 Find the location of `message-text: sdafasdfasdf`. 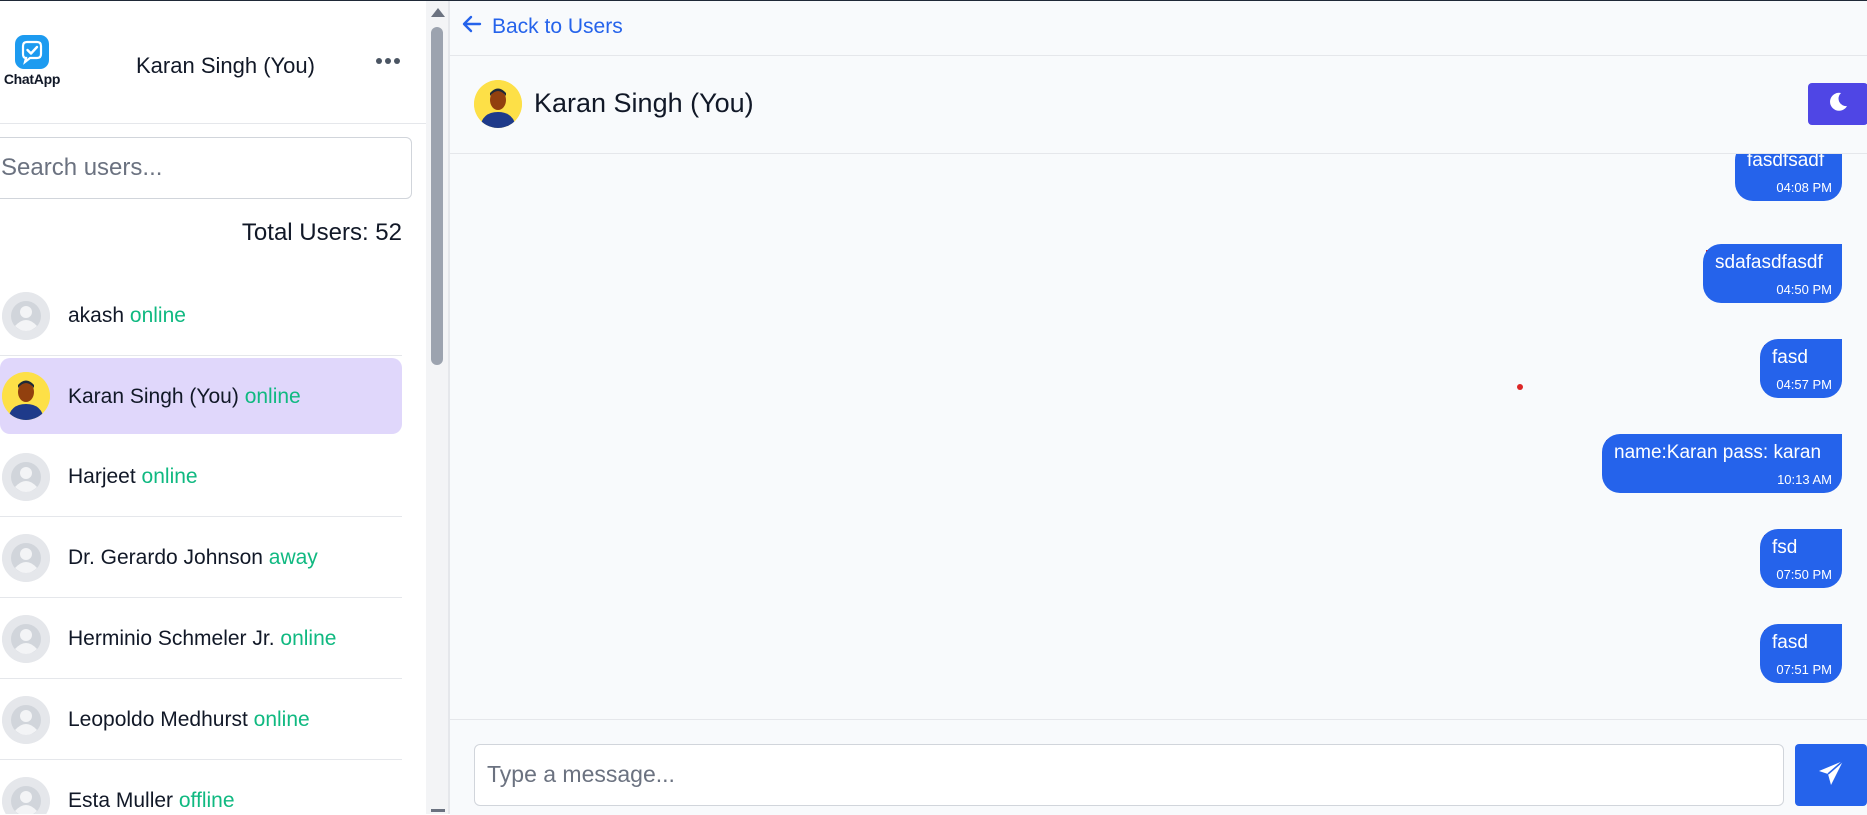

message-text: sdafasdfasdf is located at coordinates (1769, 262).